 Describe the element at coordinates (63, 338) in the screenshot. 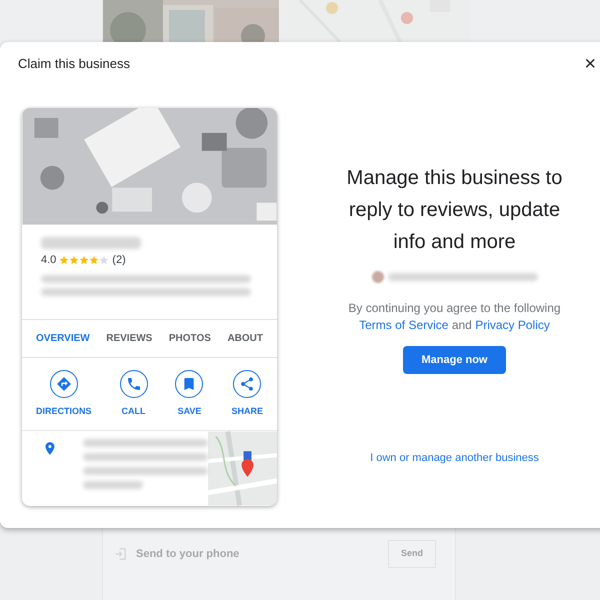

I see `card-tab: OVERVIEW` at that location.